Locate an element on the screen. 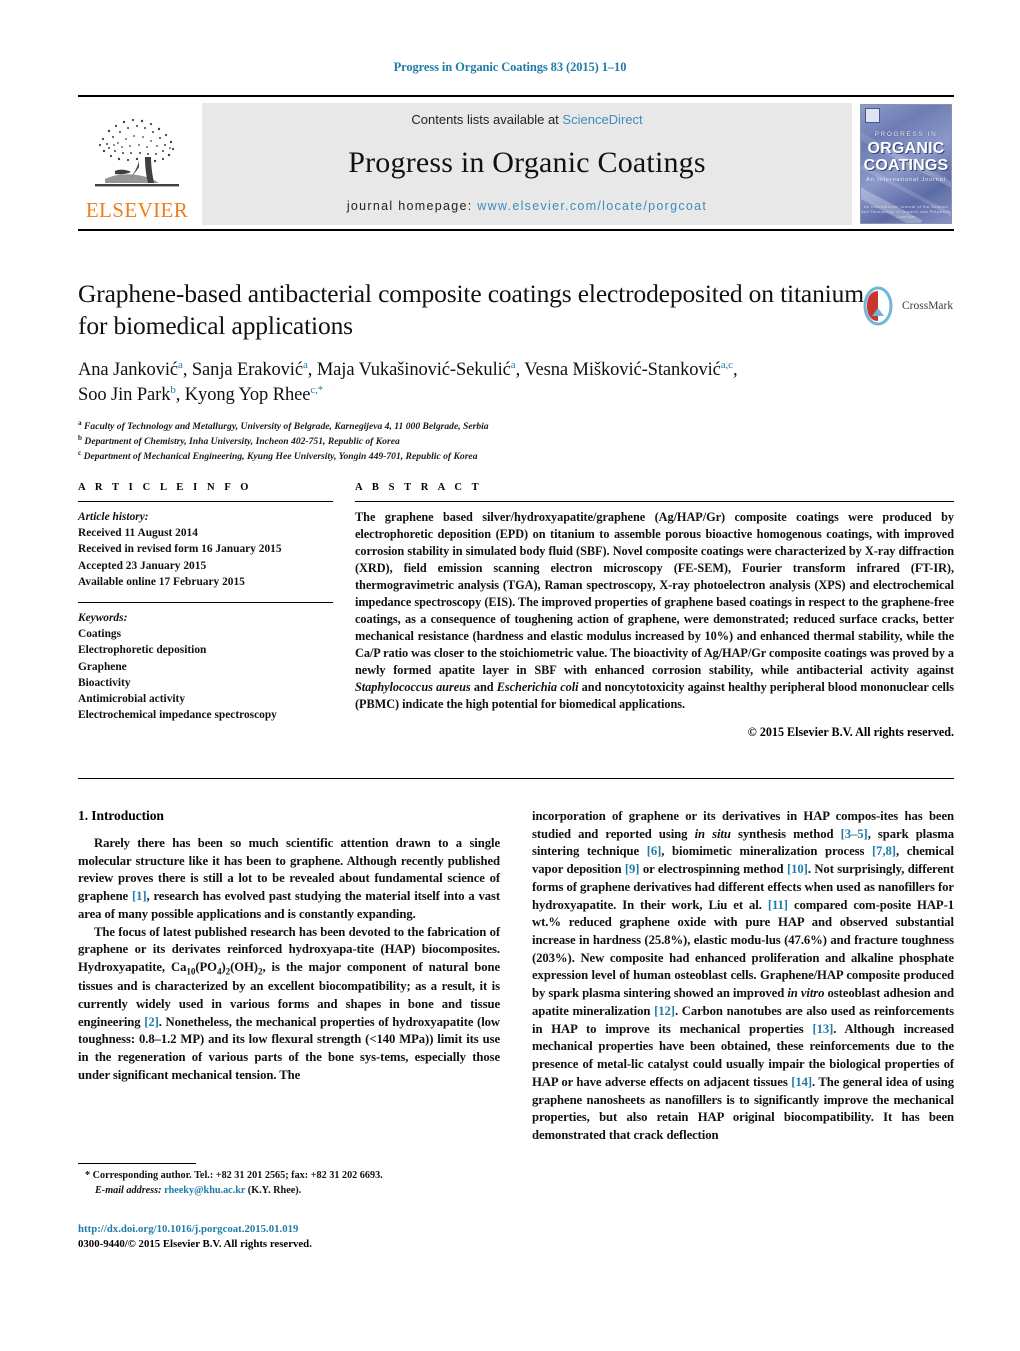  keywords-label: Keywords: is located at coordinates (103, 617).